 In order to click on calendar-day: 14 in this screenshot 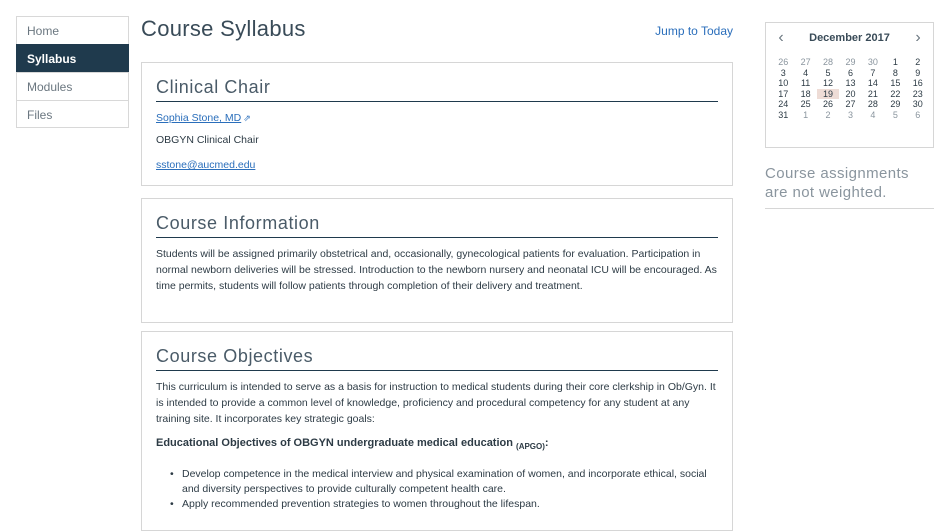, I will do `click(873, 83)`.